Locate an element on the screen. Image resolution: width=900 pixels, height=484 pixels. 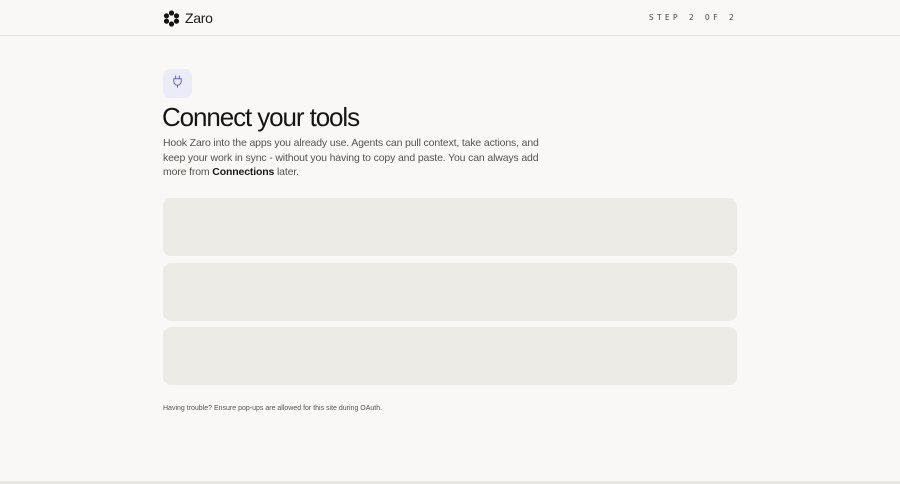
connections-link: Connections is located at coordinates (243, 172).